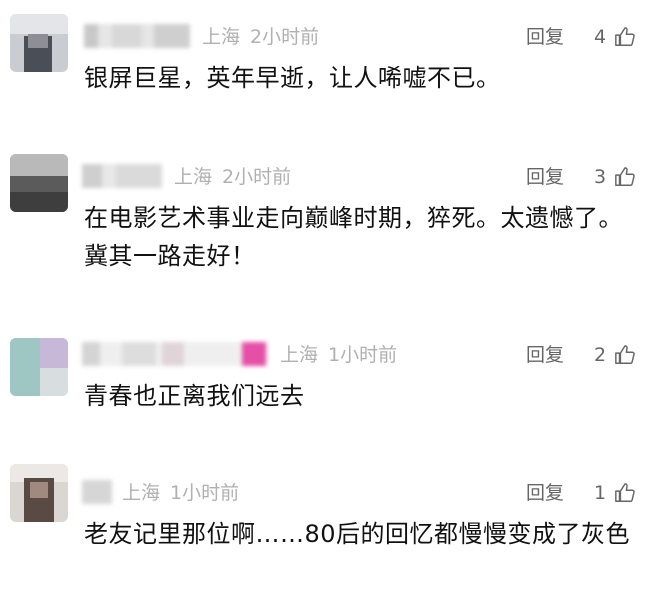  Describe the element at coordinates (600, 177) in the screenshot. I see `like-count: 3` at that location.